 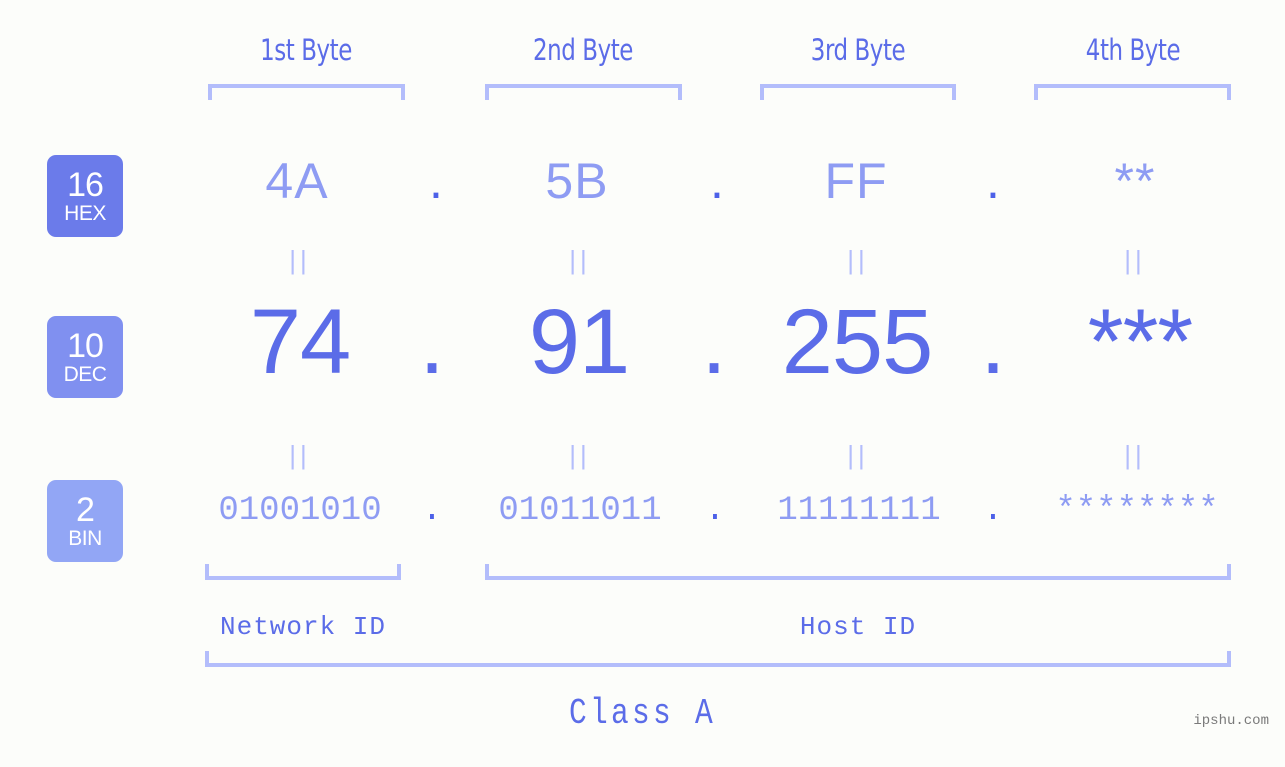 I want to click on base-badge-dec-number: 10, so click(x=85, y=346).